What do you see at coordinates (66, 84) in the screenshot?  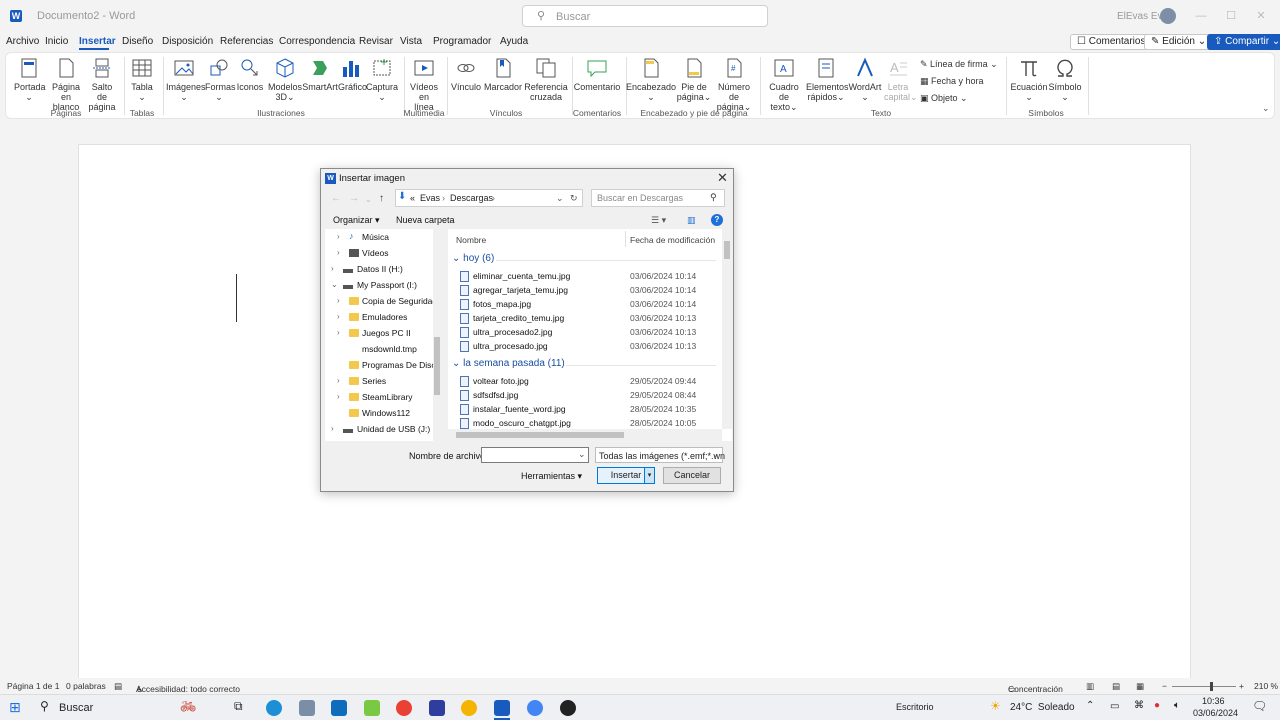 I see `pagina-blanco-button: Página en blanco` at bounding box center [66, 84].